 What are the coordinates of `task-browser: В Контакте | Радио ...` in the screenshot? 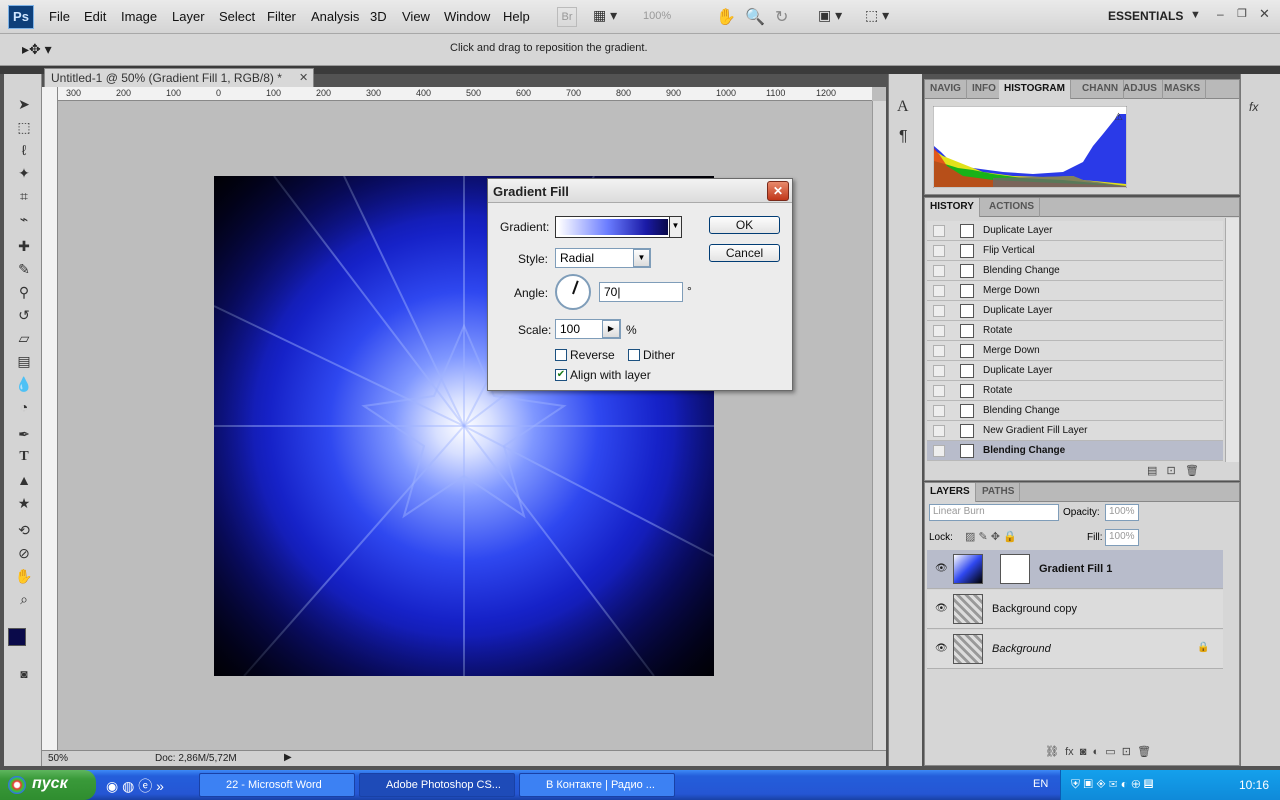 It's located at (597, 785).